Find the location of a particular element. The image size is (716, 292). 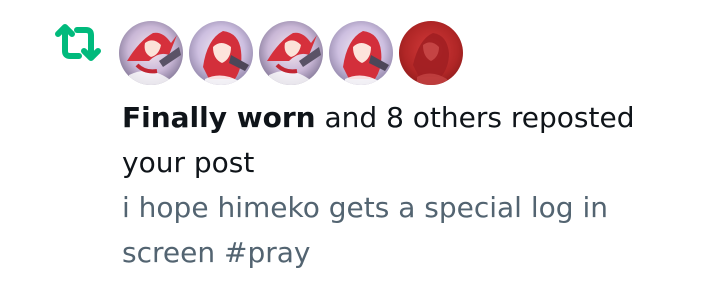

repost-icon is located at coordinates (78, 43).